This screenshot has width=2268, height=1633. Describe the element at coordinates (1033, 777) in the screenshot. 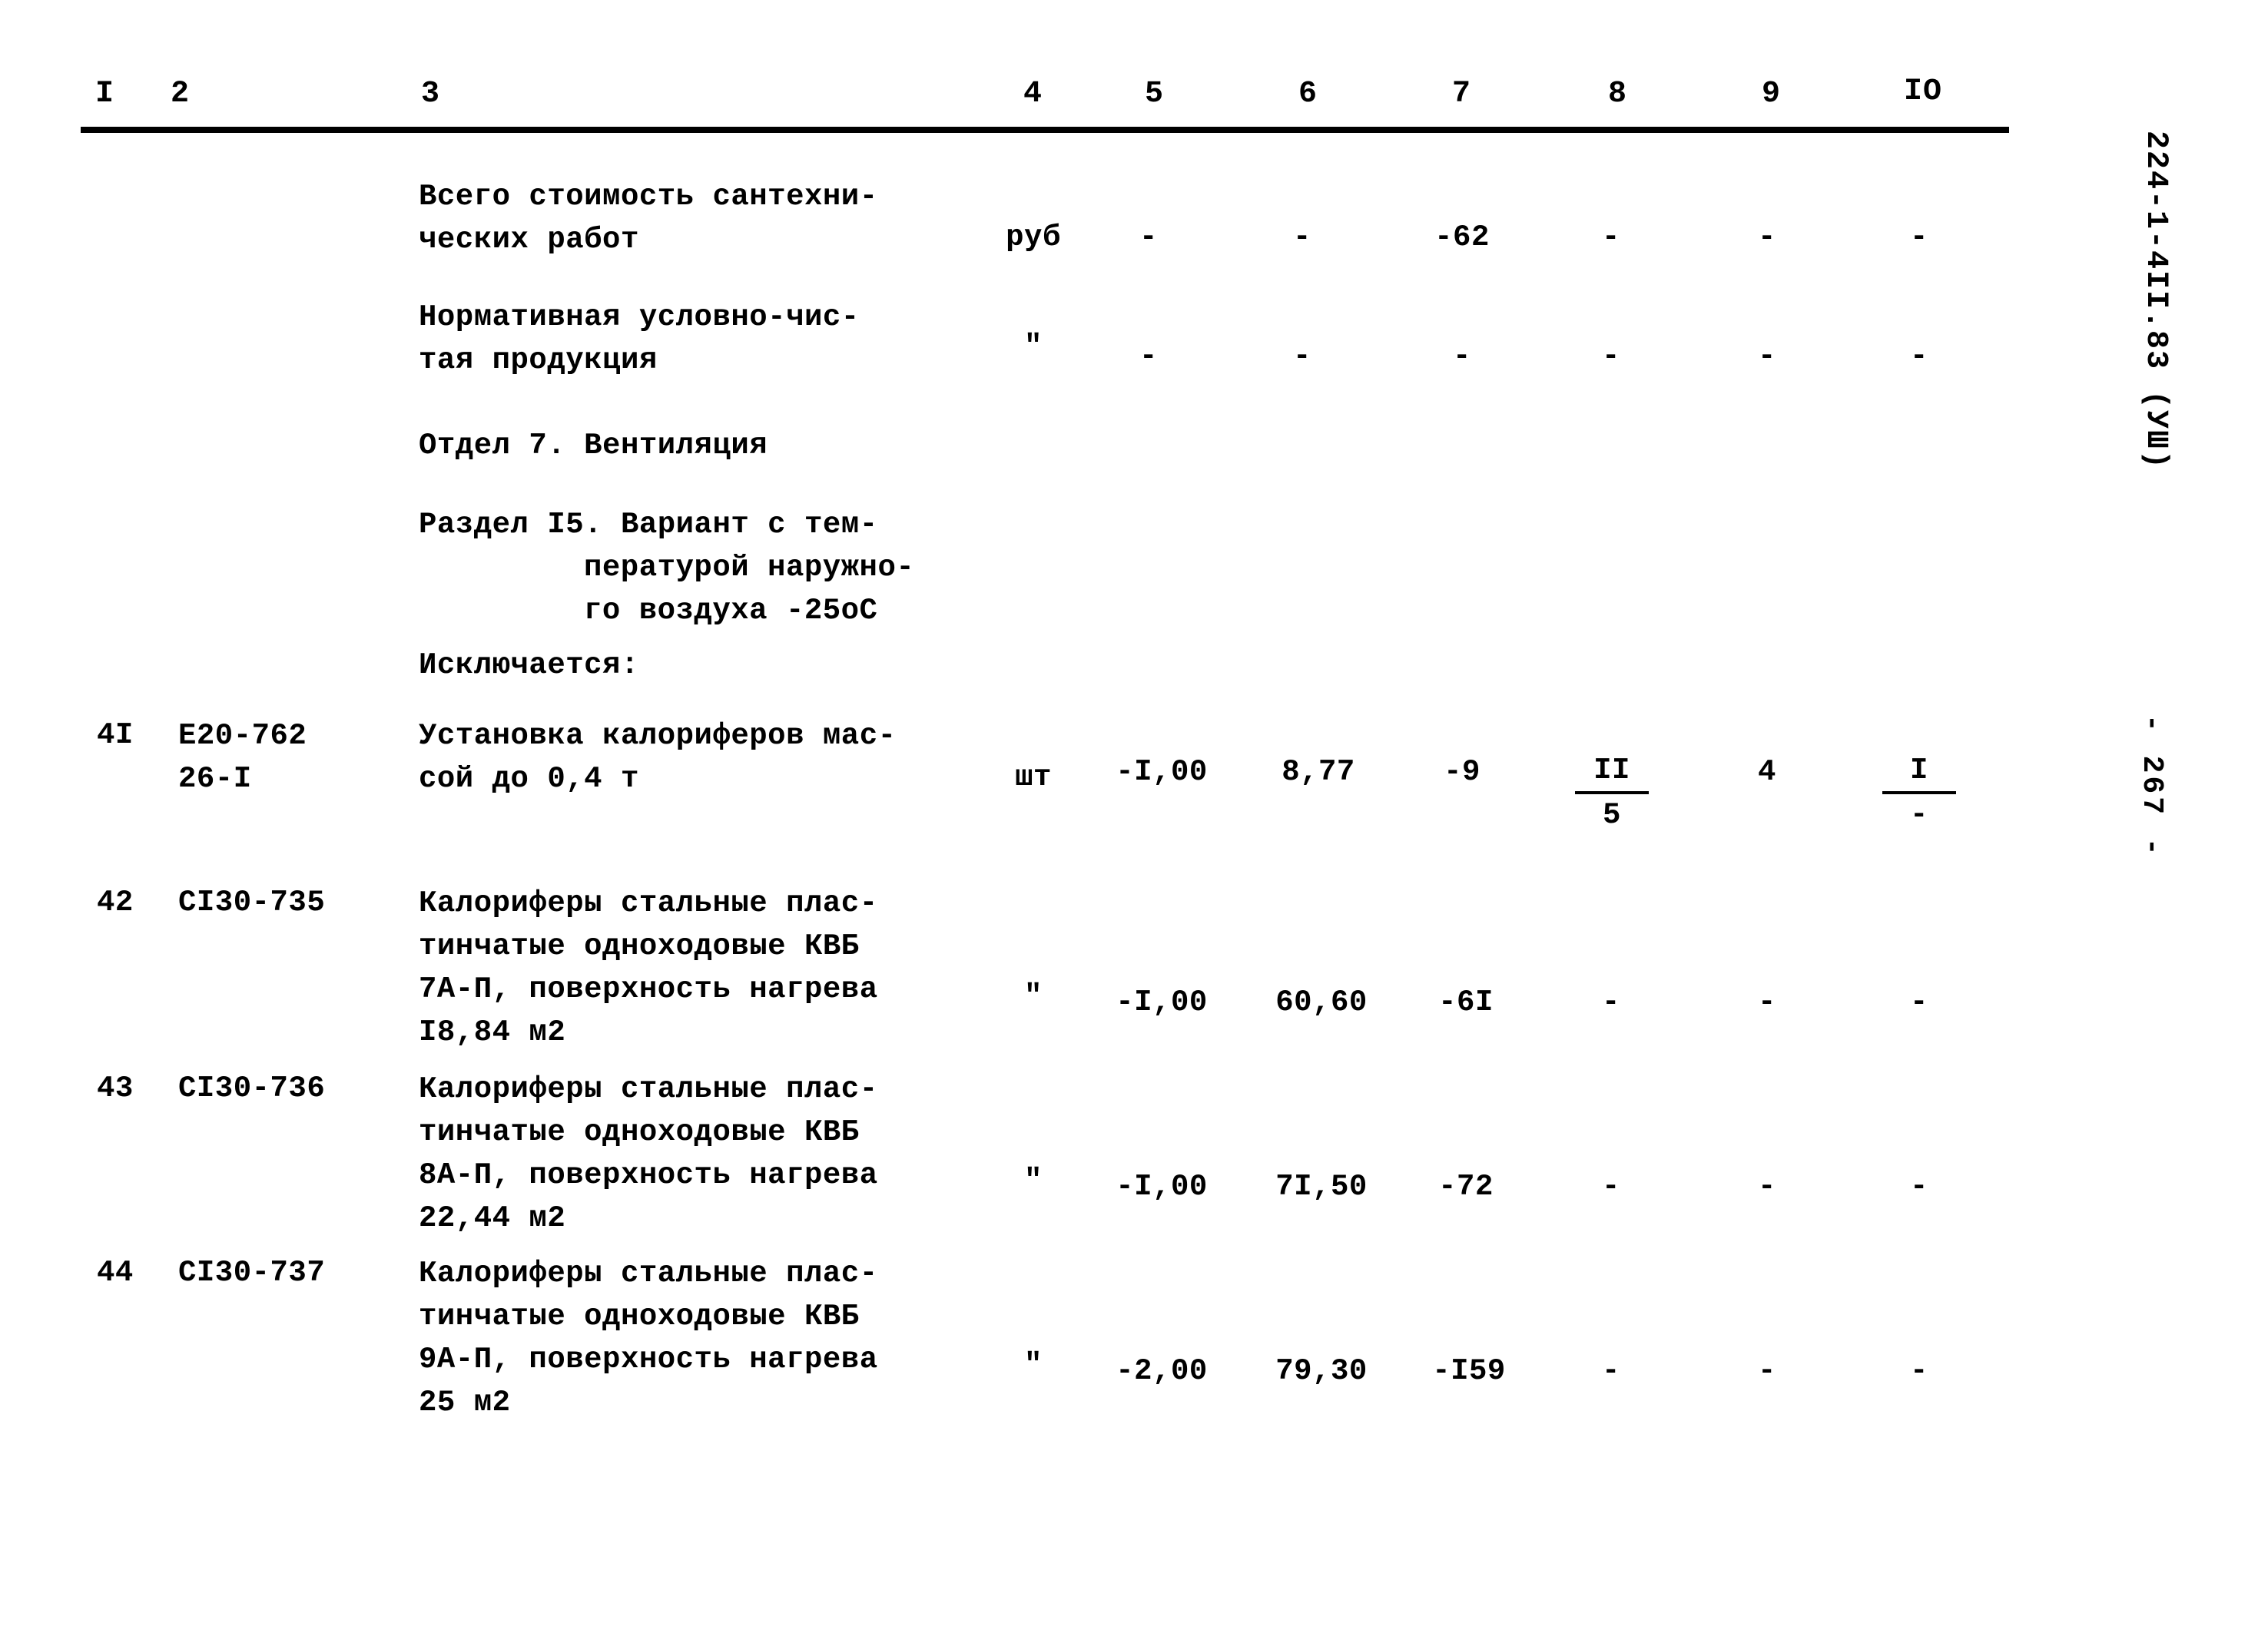

I see `row-unit: шт` at that location.